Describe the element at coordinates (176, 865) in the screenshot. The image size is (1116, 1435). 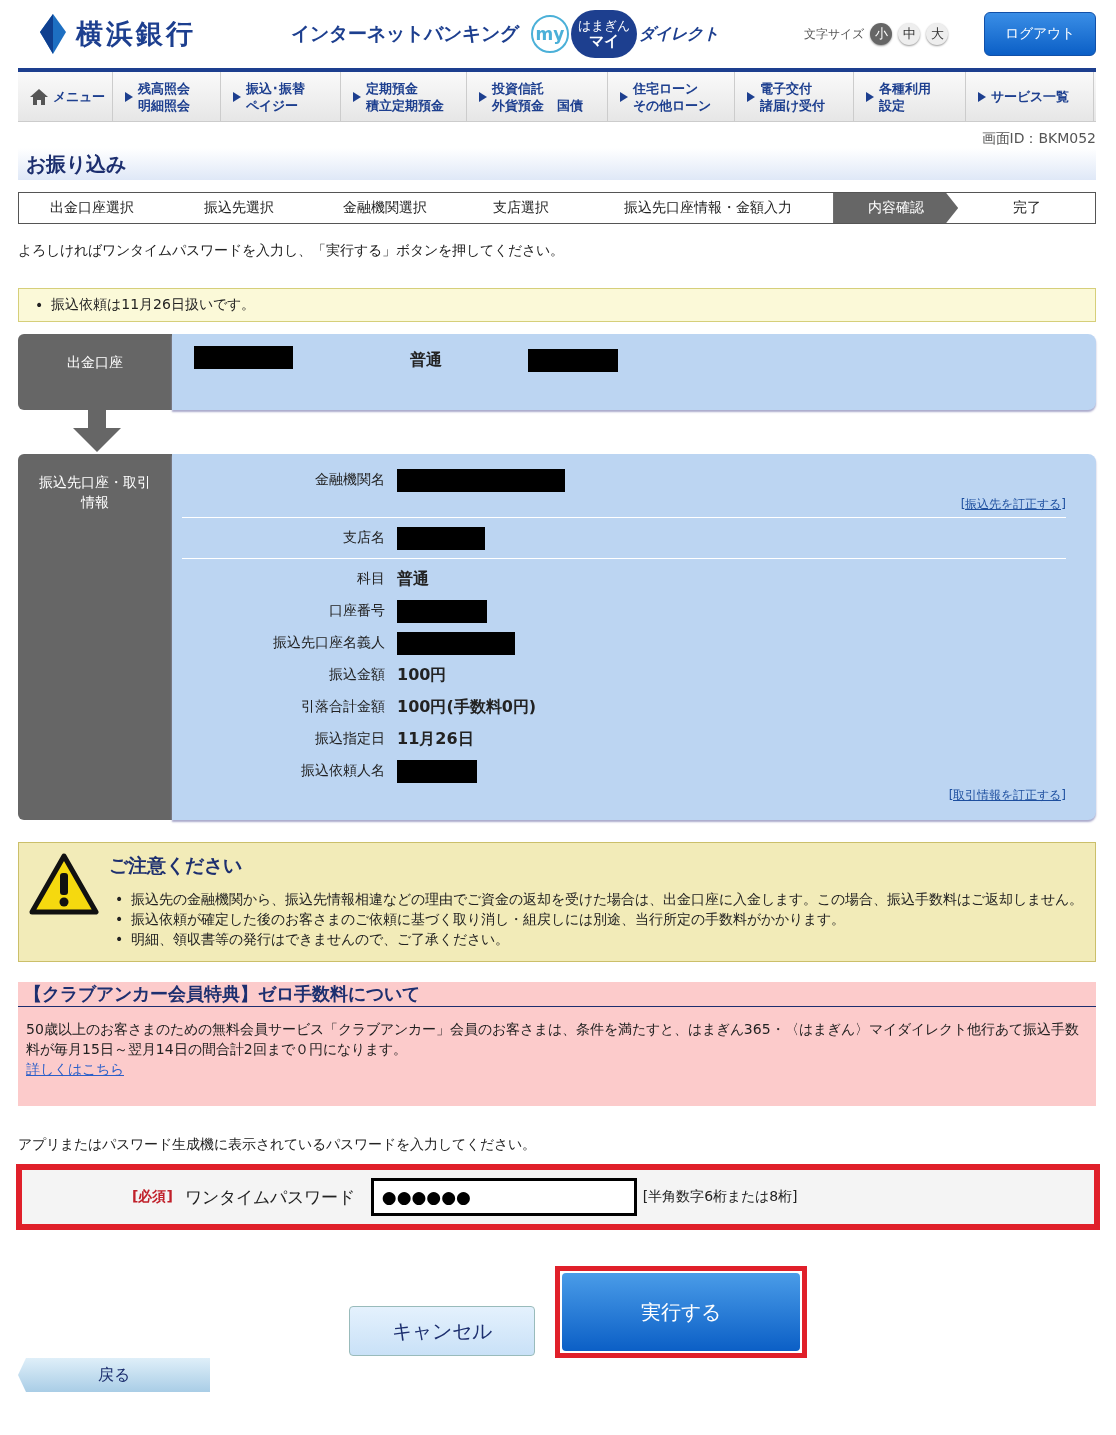
I see `caution-title: ご注意ください` at that location.